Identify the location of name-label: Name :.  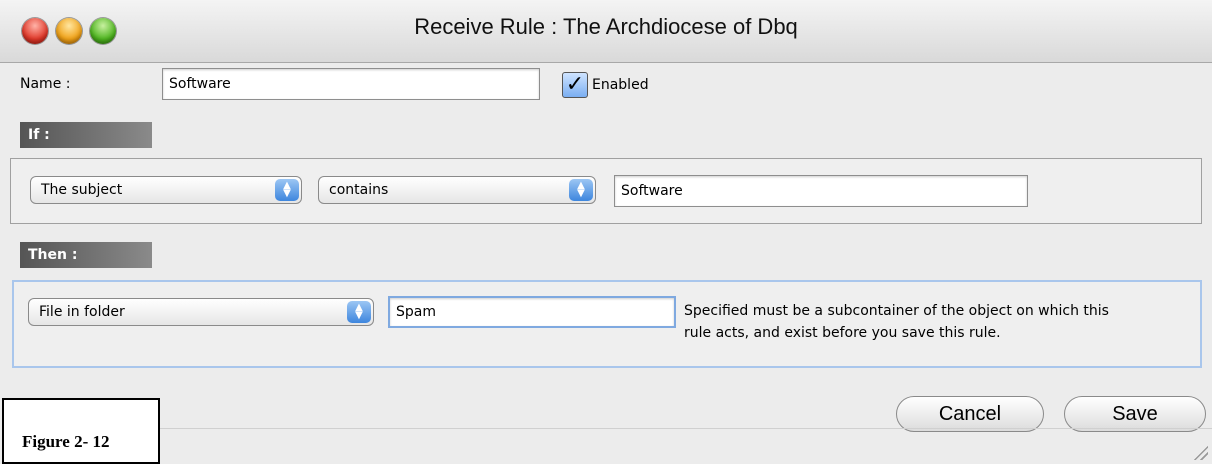
(45, 84).